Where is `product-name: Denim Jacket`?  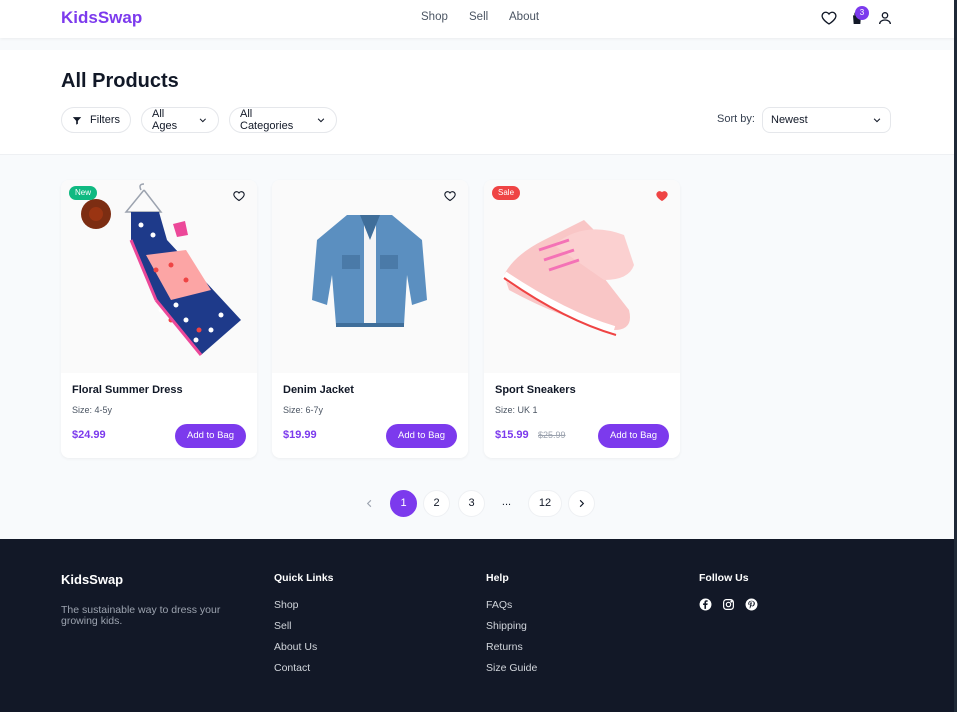
product-name: Denim Jacket is located at coordinates (318, 390).